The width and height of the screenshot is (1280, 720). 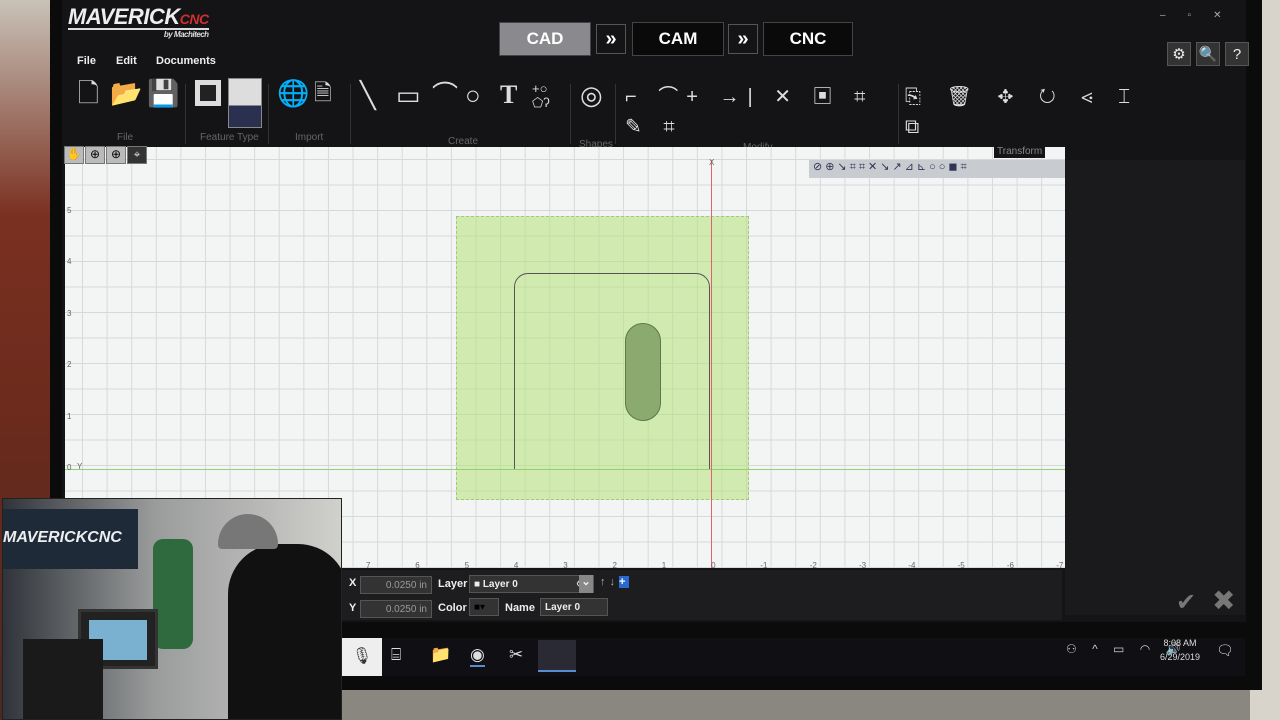 What do you see at coordinates (69, 313) in the screenshot?
I see `y-ruler-tick: 3` at bounding box center [69, 313].